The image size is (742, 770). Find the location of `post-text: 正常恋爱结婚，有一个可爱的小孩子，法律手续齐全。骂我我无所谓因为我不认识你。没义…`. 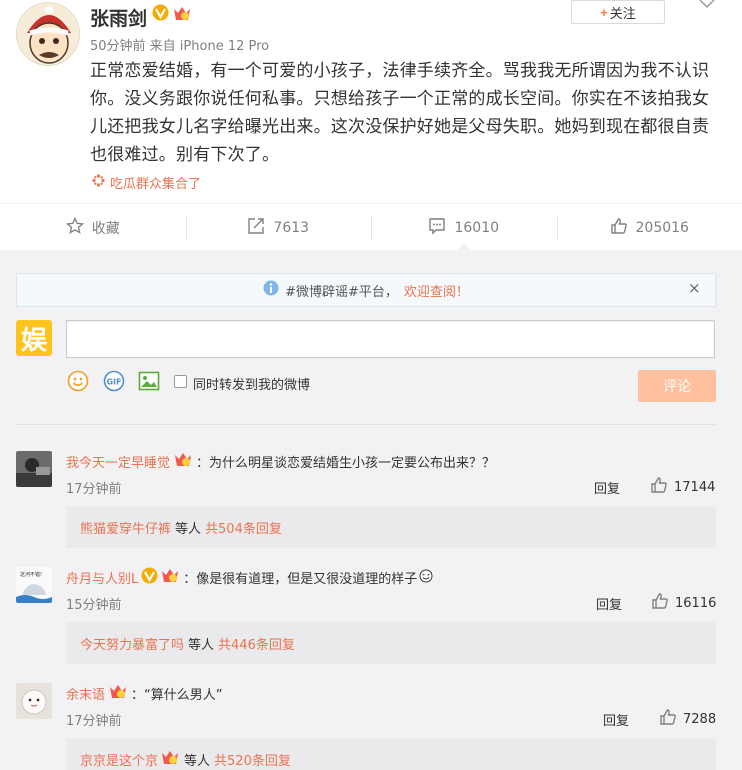

post-text: 正常恋爱结婚，有一个可爱的小孩子，法律手续齐全。骂我我无所谓因为我不认识你。没义… is located at coordinates (400, 113).